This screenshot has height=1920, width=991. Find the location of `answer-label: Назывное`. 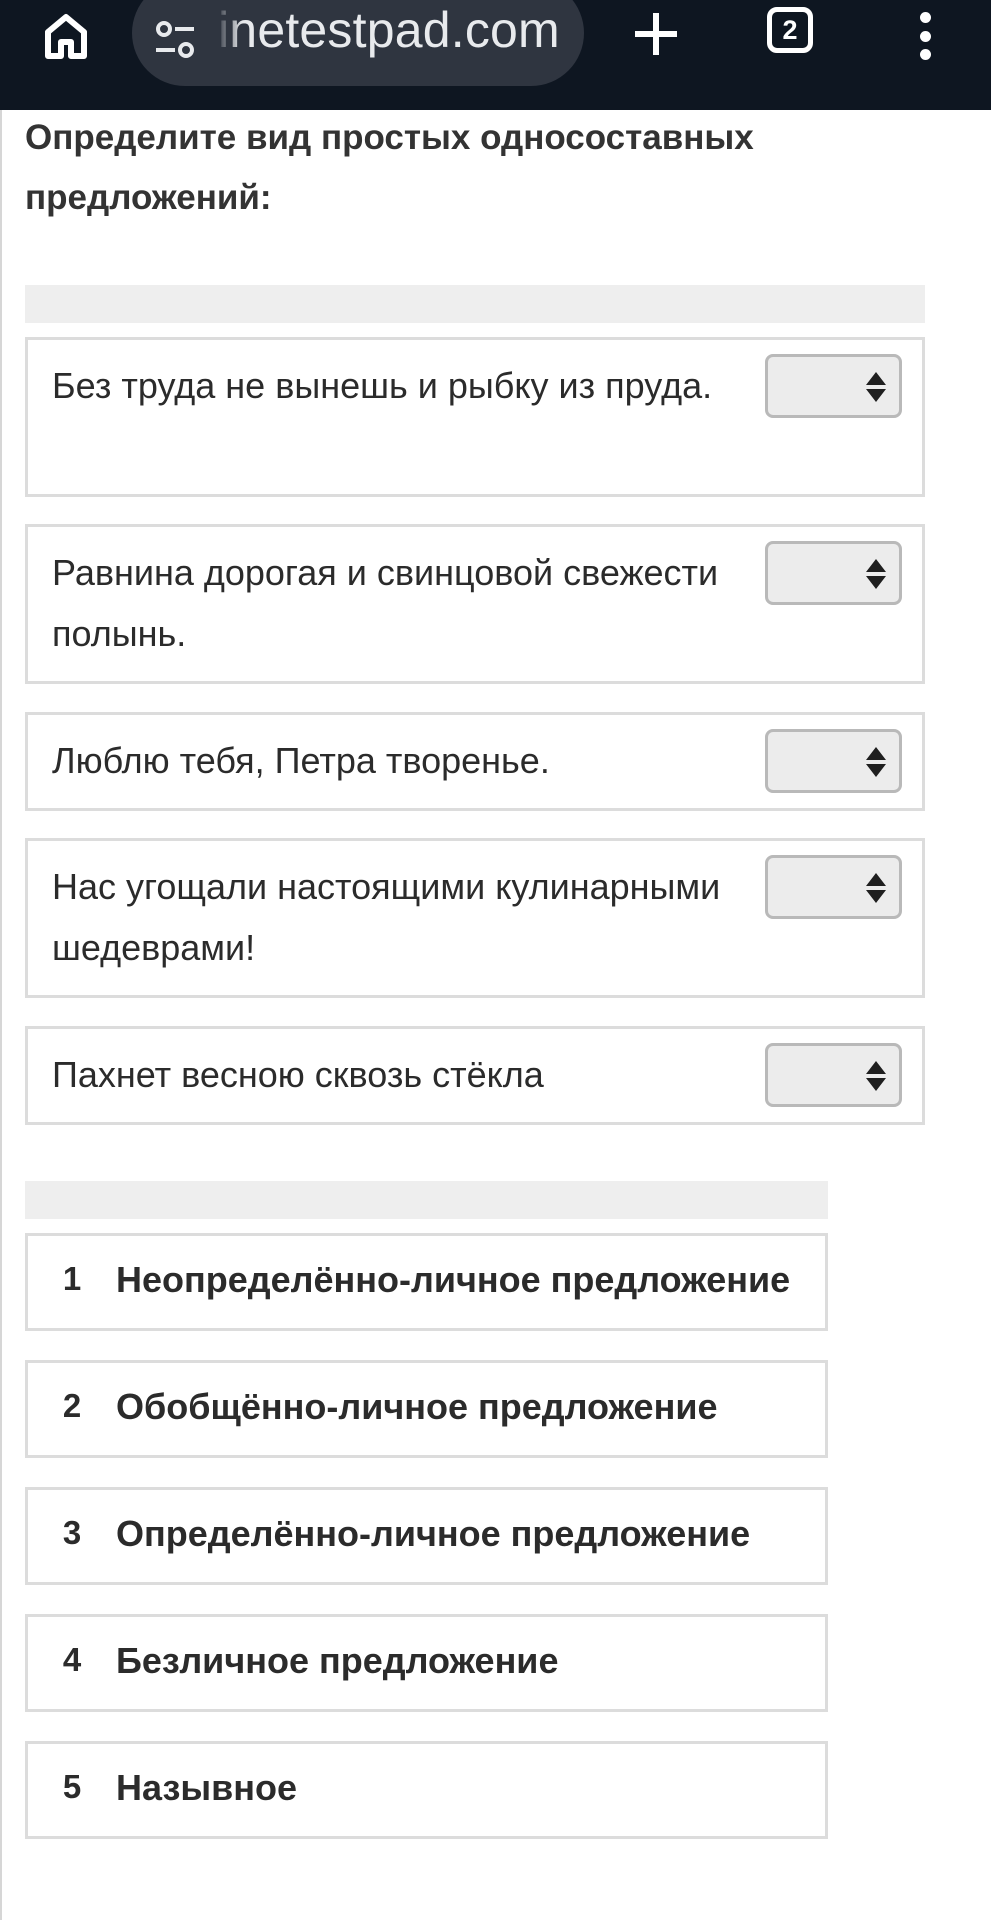

answer-label: Назывное is located at coordinates (206, 1787).